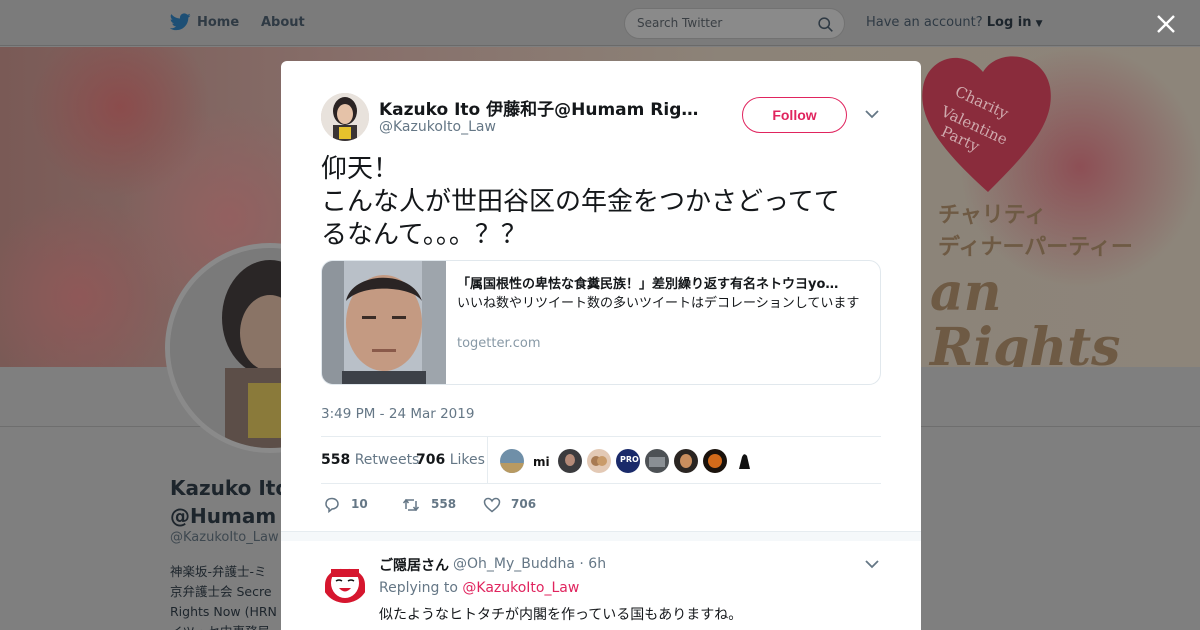  I want to click on retweets-count: 558, so click(336, 460).